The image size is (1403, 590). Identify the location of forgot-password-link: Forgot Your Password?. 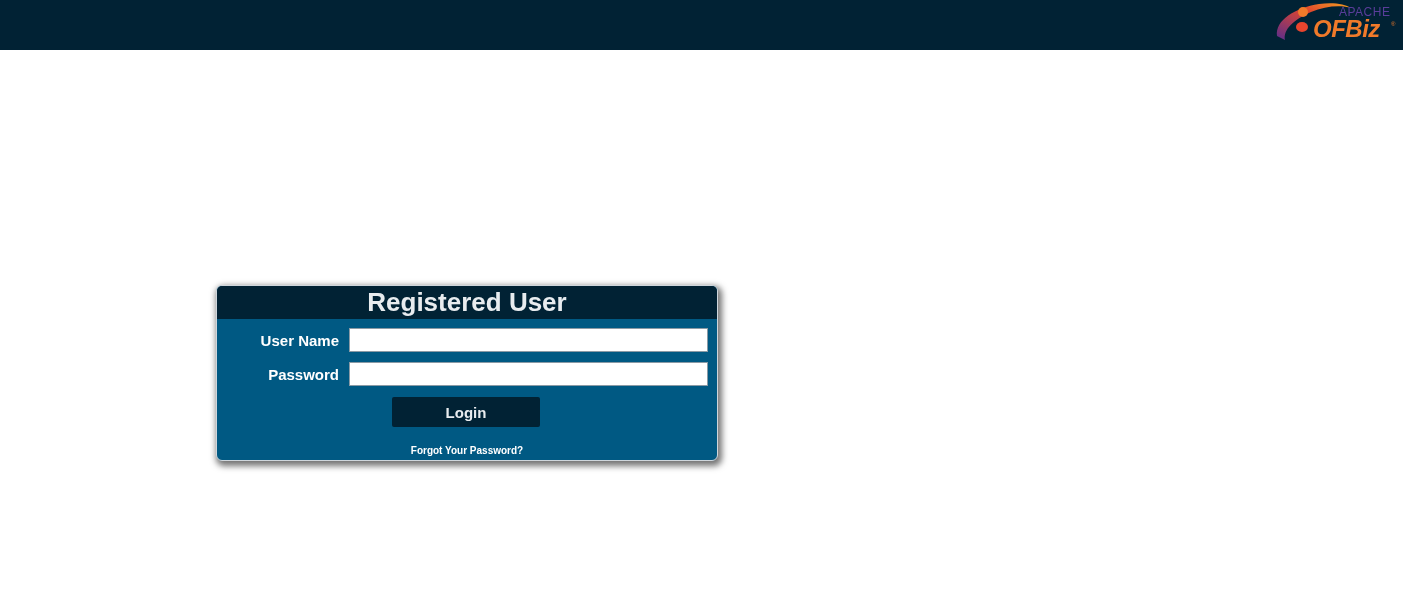
(467, 450).